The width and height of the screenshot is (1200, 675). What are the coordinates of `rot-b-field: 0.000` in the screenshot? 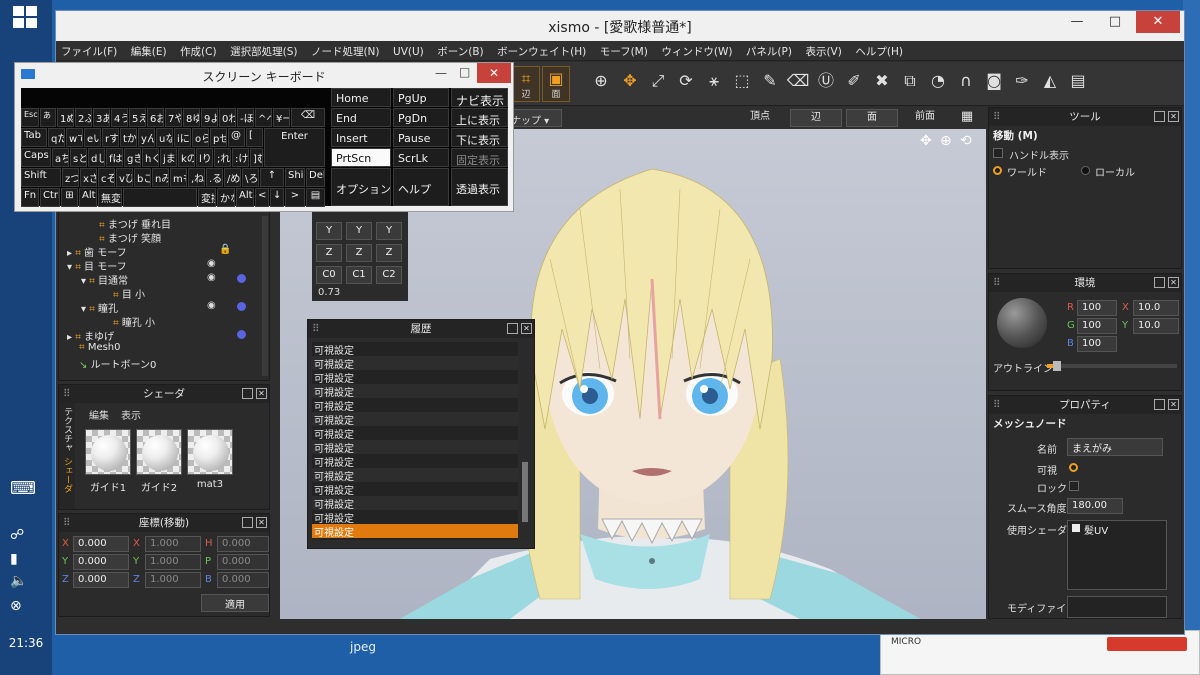 It's located at (243, 580).